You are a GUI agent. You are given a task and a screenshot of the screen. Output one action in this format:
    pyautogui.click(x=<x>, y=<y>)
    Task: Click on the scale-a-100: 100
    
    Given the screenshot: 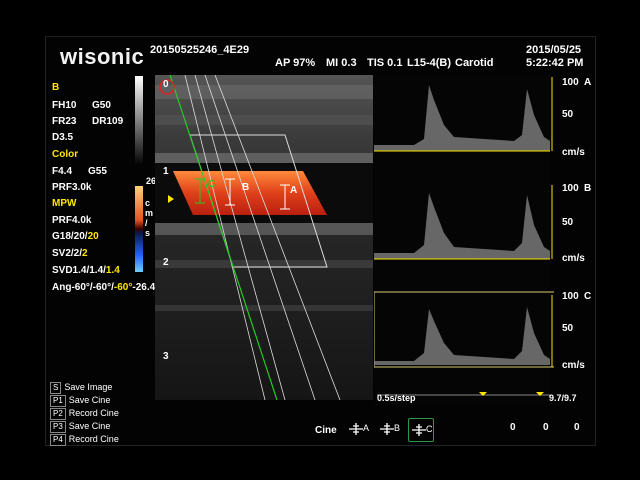 What is the action you would take?
    pyautogui.click(x=570, y=82)
    